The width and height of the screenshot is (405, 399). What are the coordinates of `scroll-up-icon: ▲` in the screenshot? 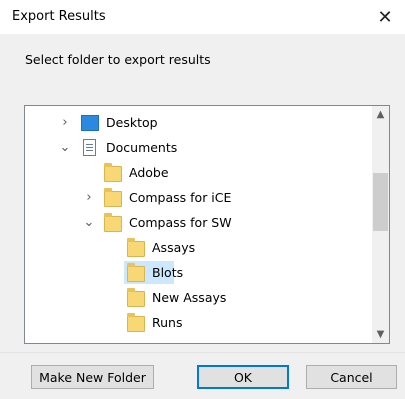 It's located at (380, 114).